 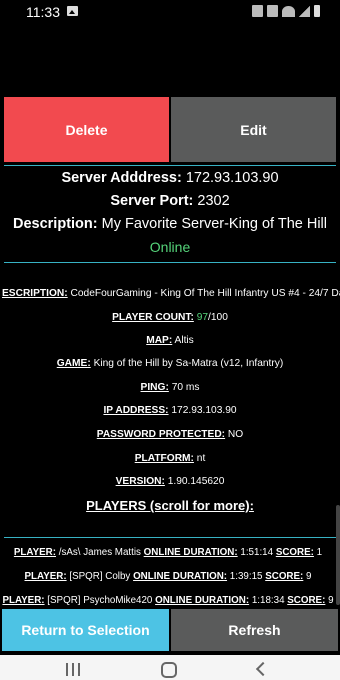 What do you see at coordinates (55, 224) in the screenshot?
I see `server-description-label: Description:` at bounding box center [55, 224].